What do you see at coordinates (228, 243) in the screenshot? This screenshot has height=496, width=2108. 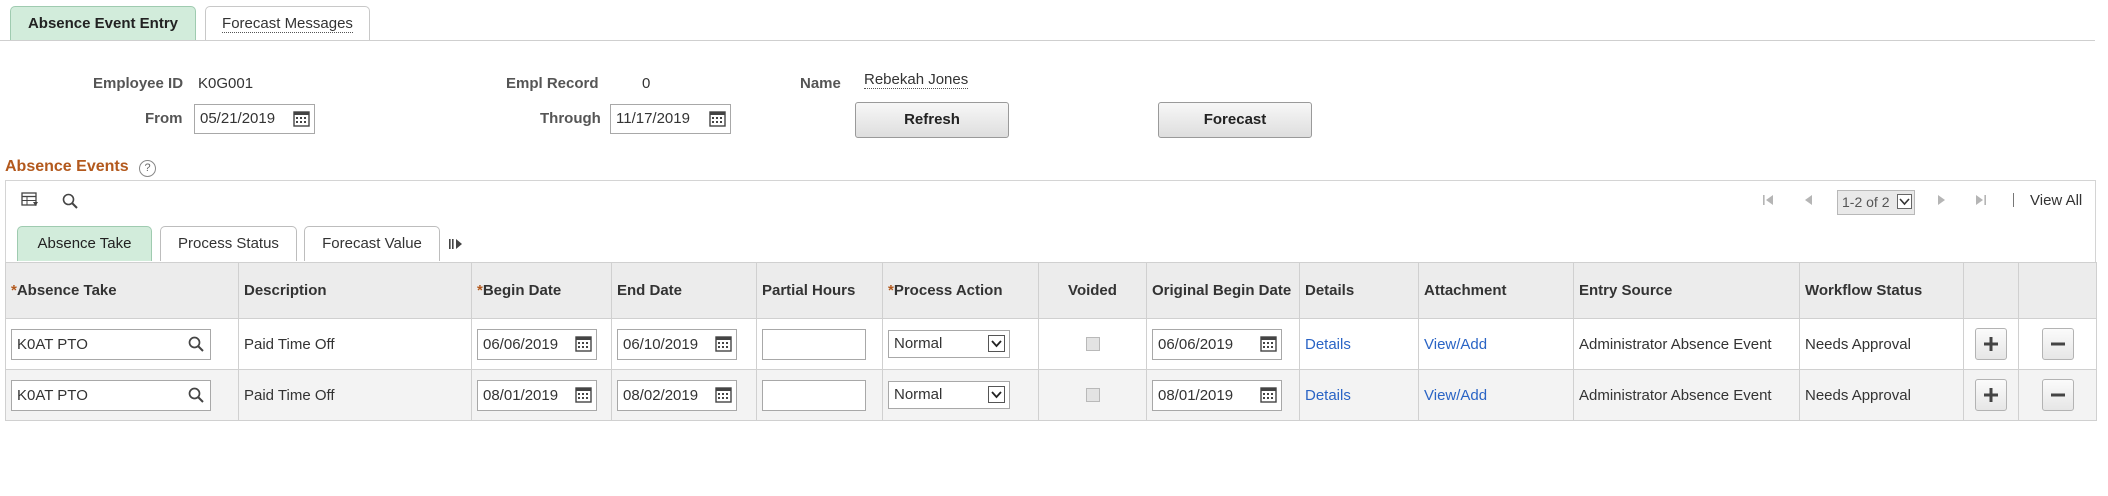 I see `tab-process-status: Process Status` at bounding box center [228, 243].